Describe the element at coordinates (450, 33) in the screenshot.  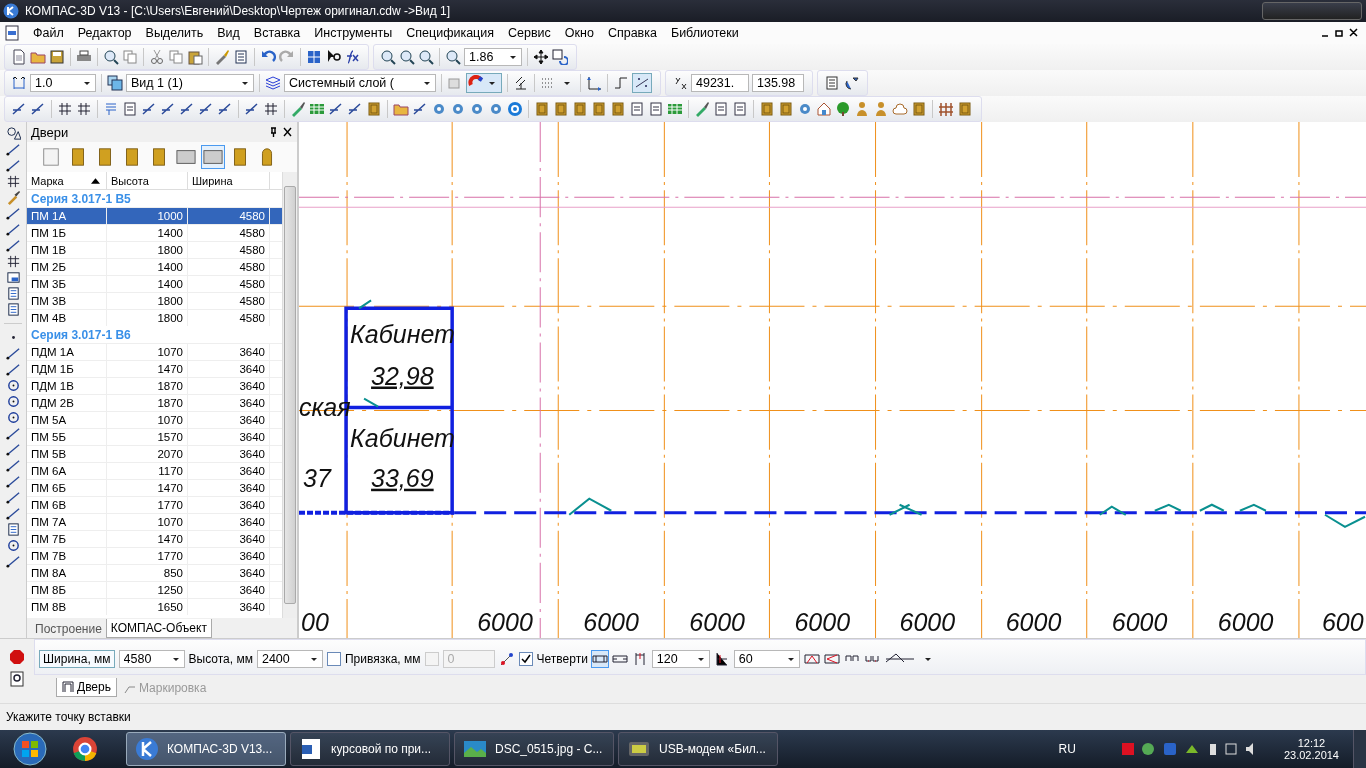
I see `menu-item: Спецификация` at that location.